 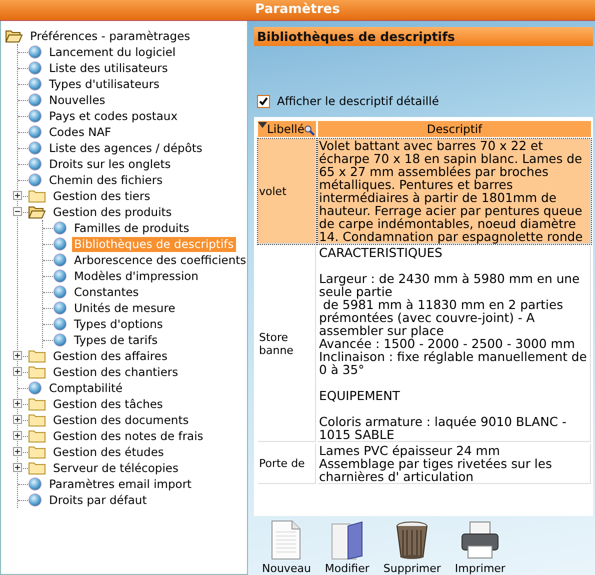 I want to click on table-cell: Lames PVC épaisseur 24 mm Assemblage par tiges rivetées sur les charnières d' articulation, so click(x=454, y=464).